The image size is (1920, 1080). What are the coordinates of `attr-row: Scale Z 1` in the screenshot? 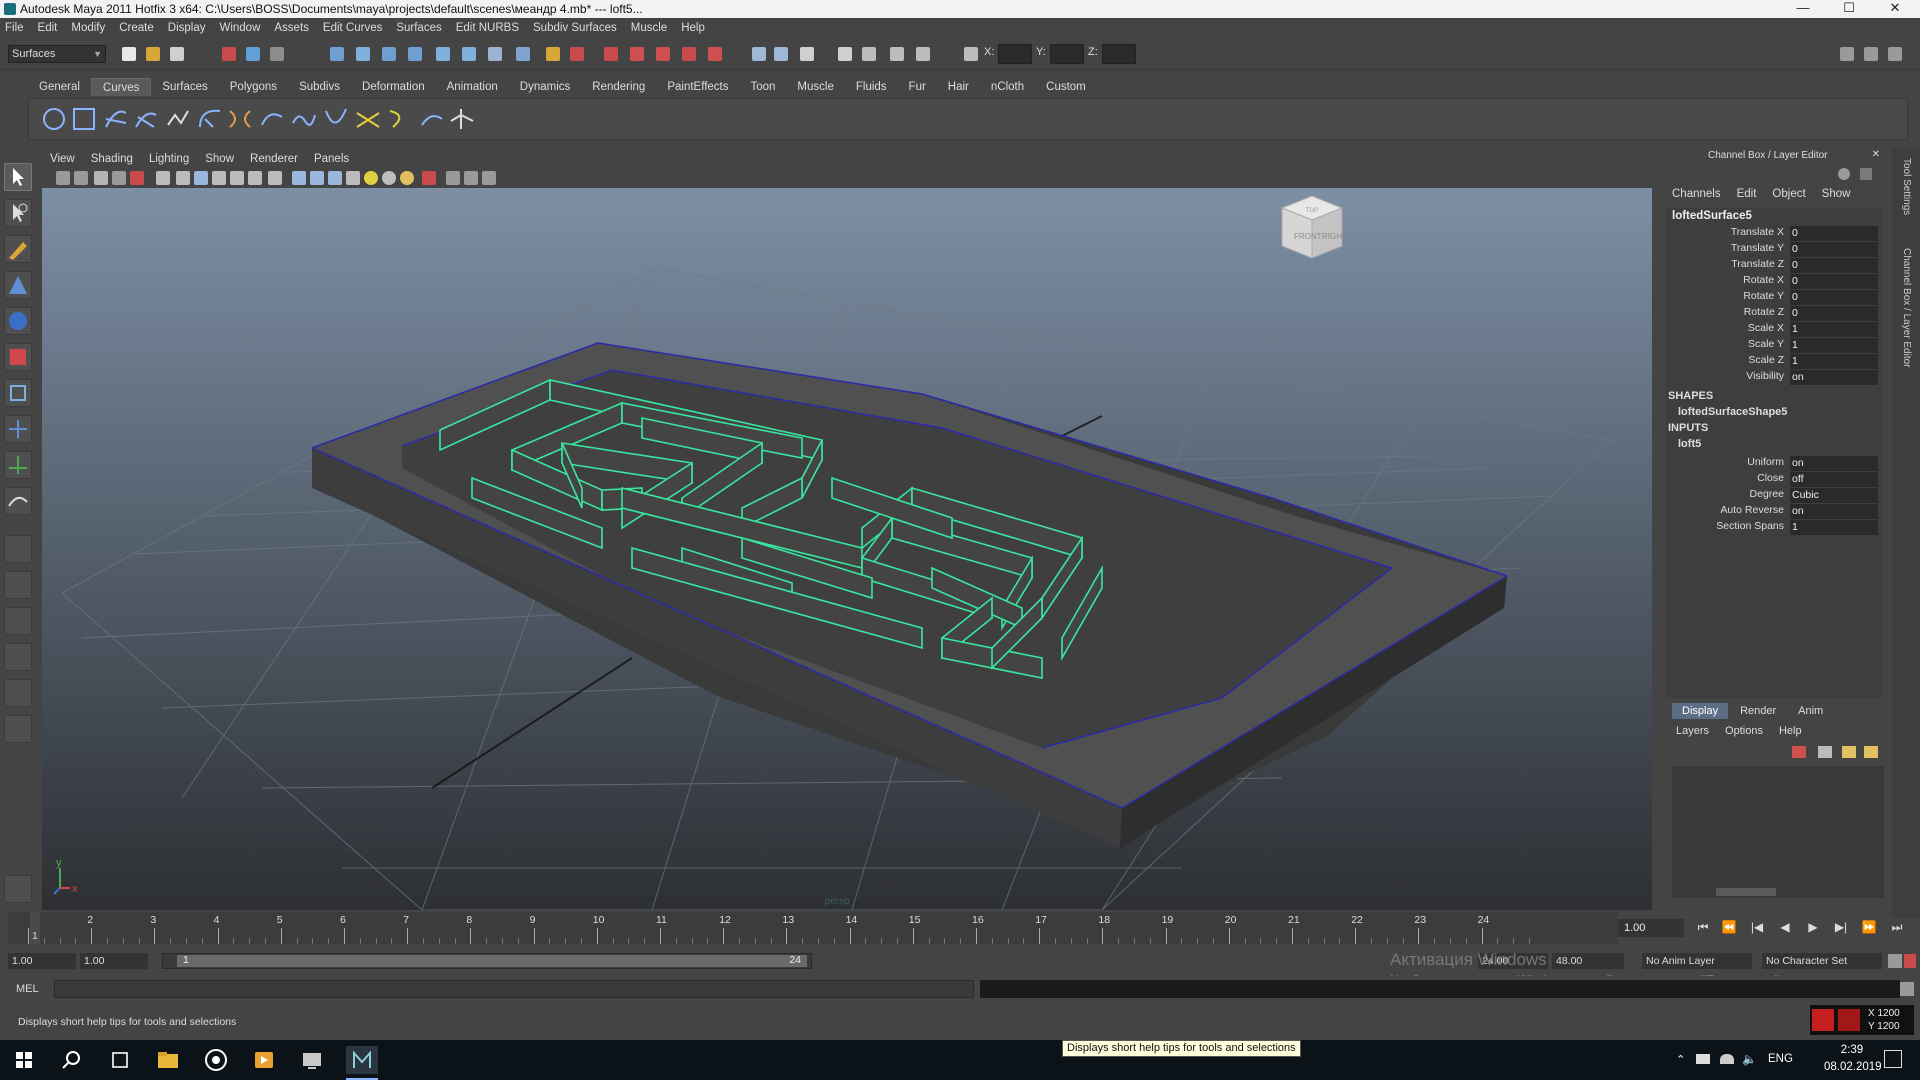 It's located at (1775, 362).